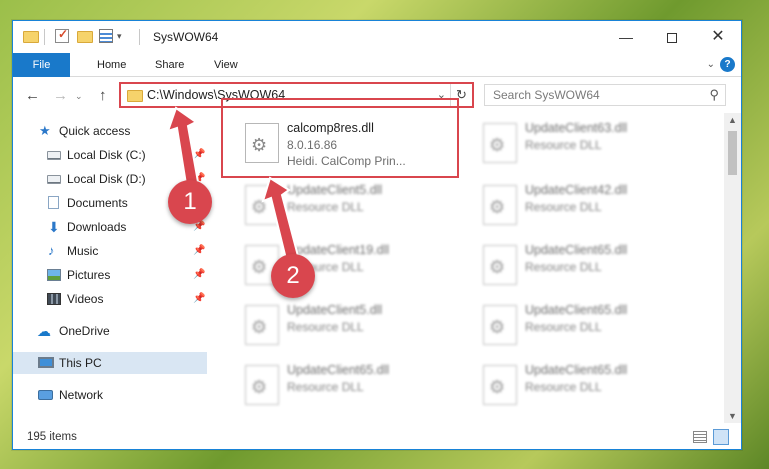 The image size is (769, 469). What do you see at coordinates (590, 95) in the screenshot?
I see `search-input` at bounding box center [590, 95].